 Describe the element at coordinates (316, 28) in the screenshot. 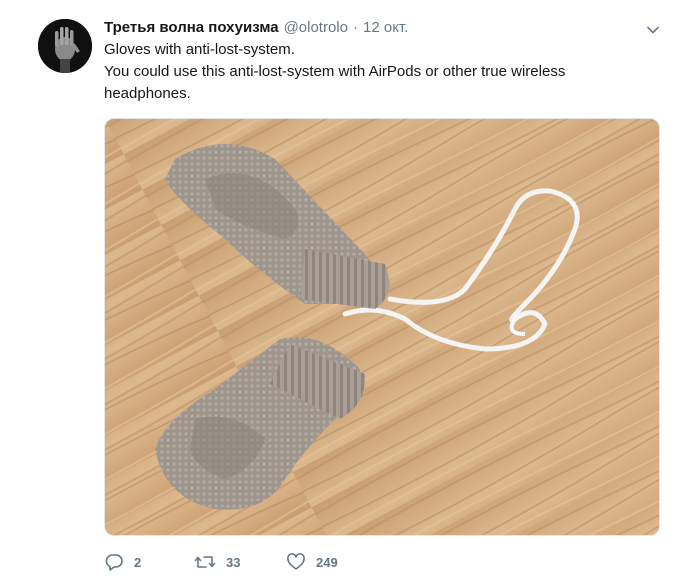

I see `user-handle: @olotrolo` at that location.